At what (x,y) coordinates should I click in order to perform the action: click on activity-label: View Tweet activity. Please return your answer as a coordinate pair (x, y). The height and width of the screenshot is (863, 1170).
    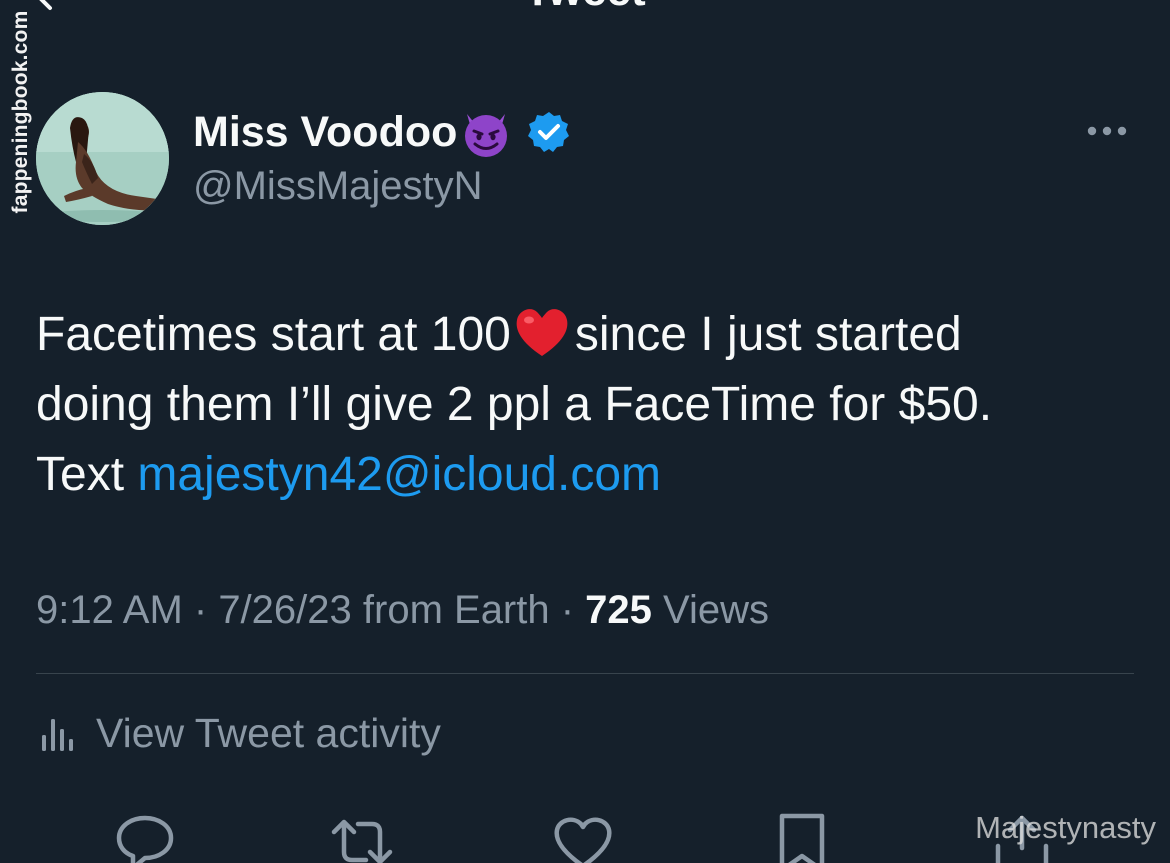
    Looking at the image, I should click on (268, 732).